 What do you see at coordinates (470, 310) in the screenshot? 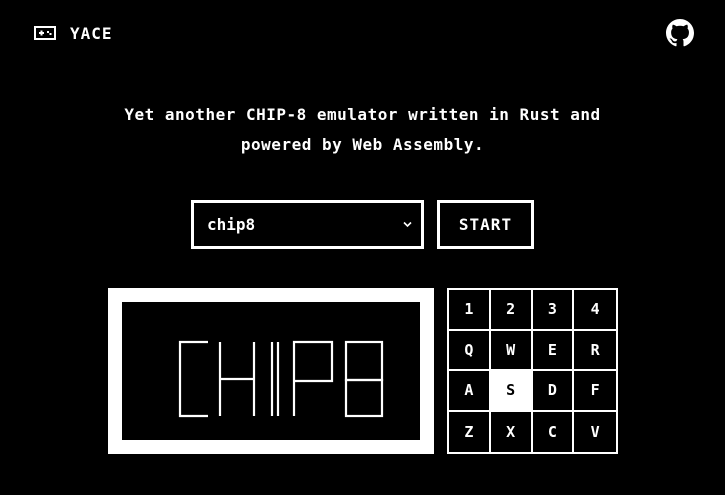
I see `key-1: 1` at bounding box center [470, 310].